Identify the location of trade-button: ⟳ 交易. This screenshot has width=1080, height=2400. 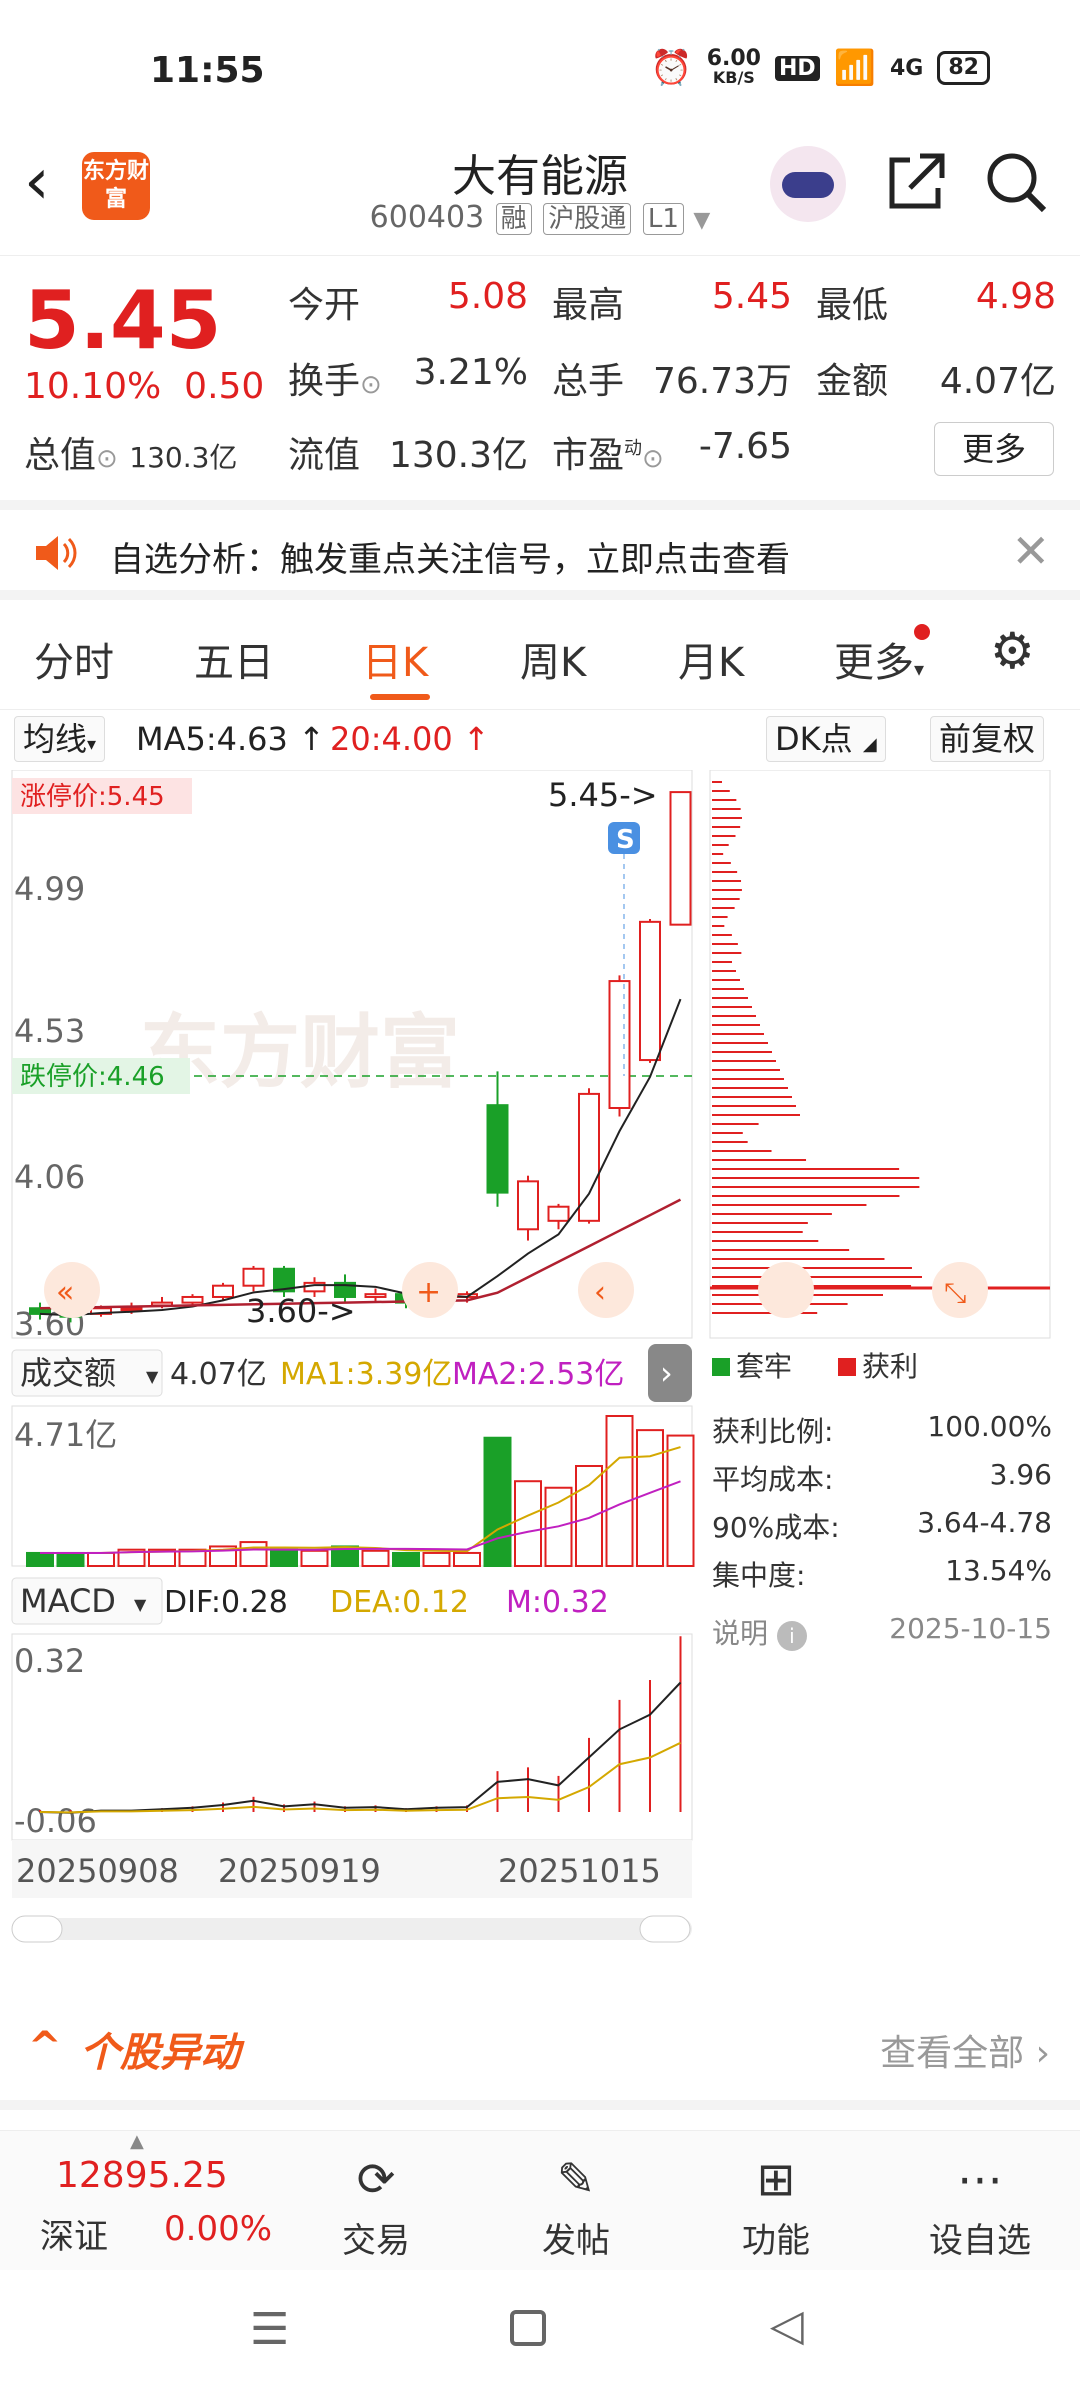
(376, 2205).